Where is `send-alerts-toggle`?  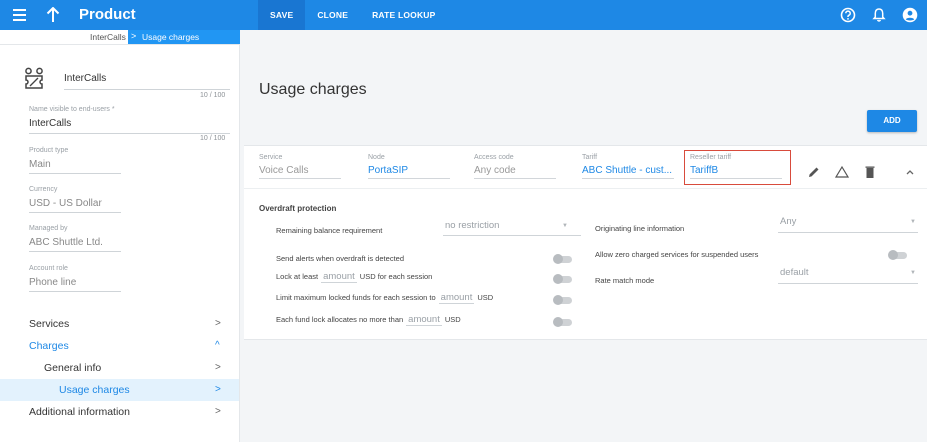
send-alerts-toggle is located at coordinates (563, 259).